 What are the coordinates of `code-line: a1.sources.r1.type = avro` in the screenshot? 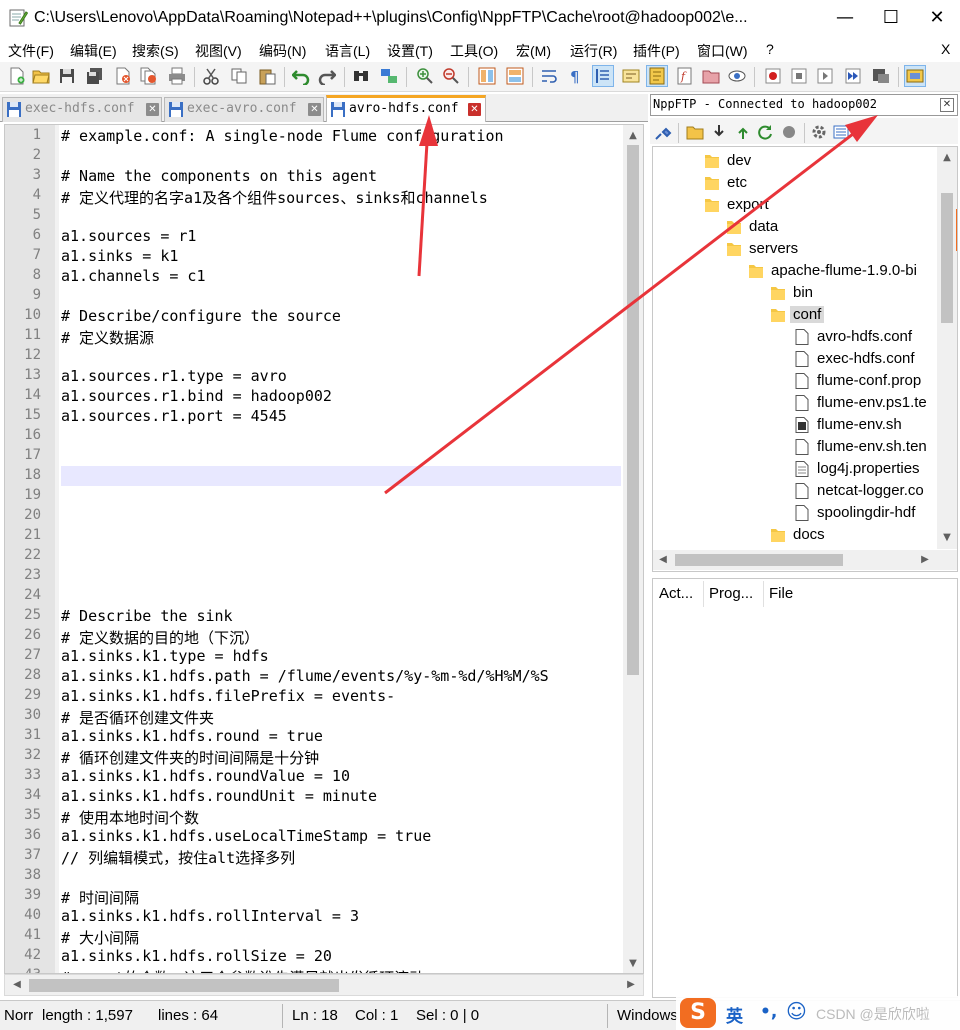 It's located at (174, 376).